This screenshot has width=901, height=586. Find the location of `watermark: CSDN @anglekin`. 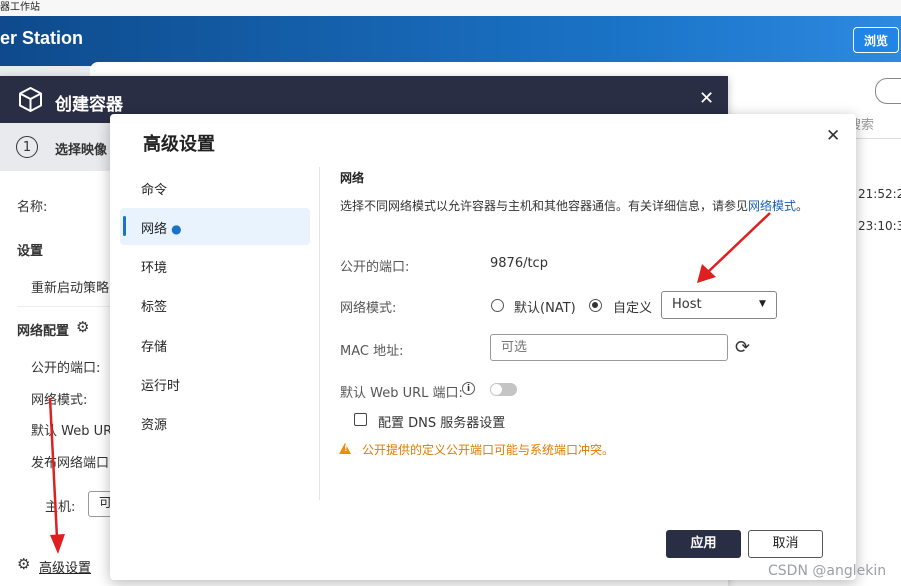

watermark: CSDN @anglekin is located at coordinates (827, 571).